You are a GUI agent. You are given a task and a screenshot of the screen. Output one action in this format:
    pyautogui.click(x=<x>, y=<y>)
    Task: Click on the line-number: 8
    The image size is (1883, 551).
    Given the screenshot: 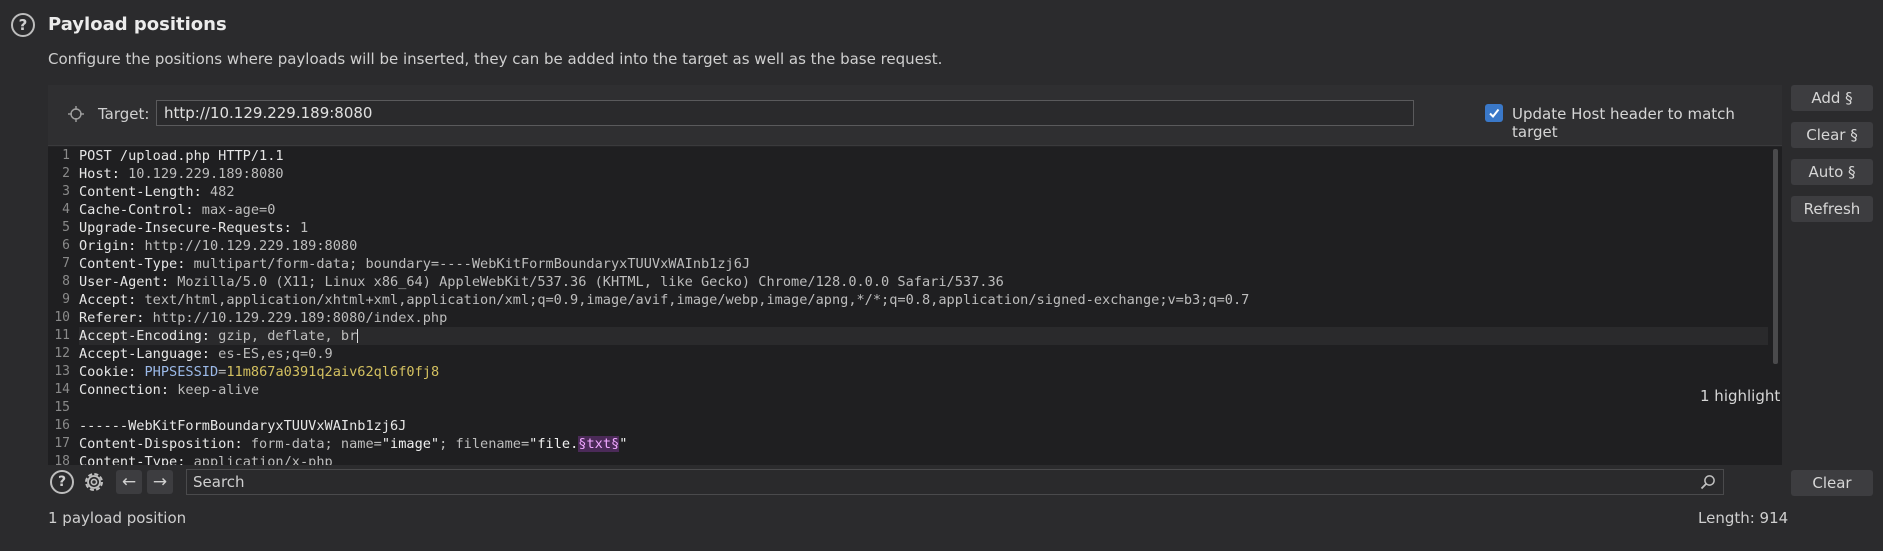 What is the action you would take?
    pyautogui.click(x=66, y=281)
    